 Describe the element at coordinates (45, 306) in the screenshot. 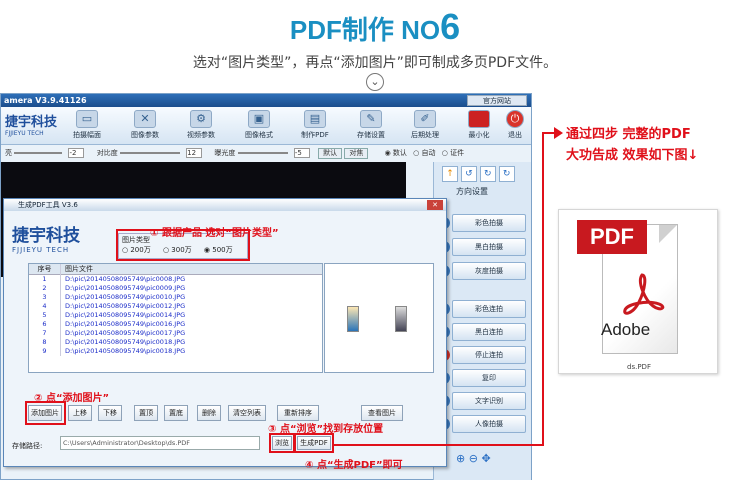

I see `row-index: 4` at that location.